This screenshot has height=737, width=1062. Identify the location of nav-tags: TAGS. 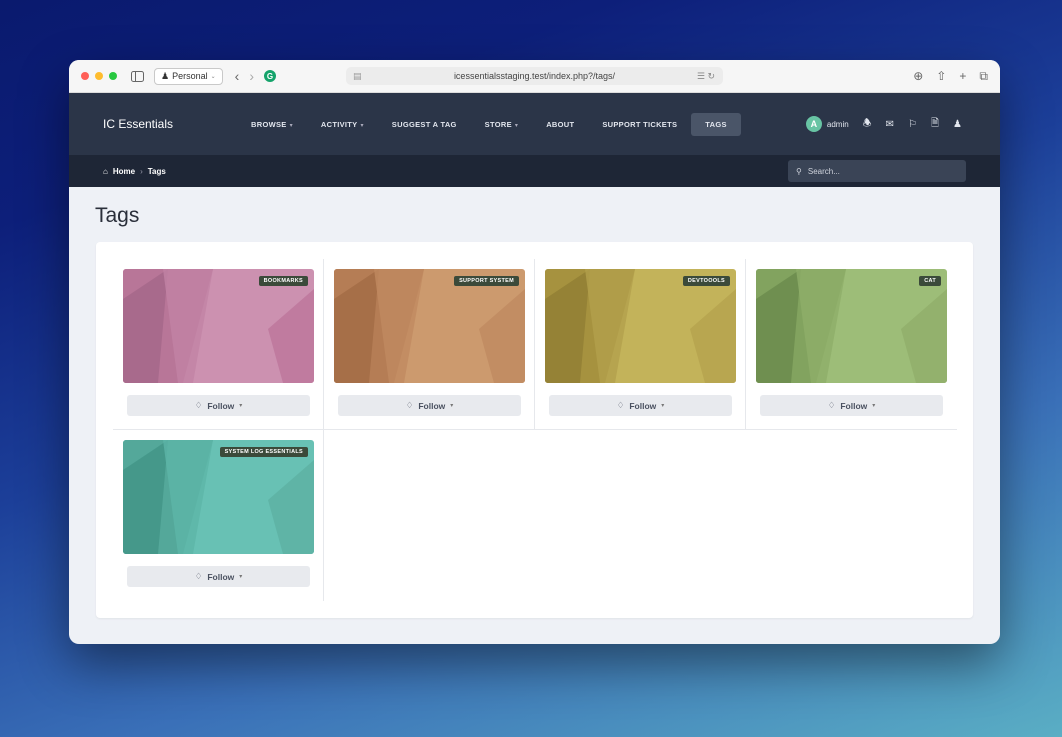
(716, 124).